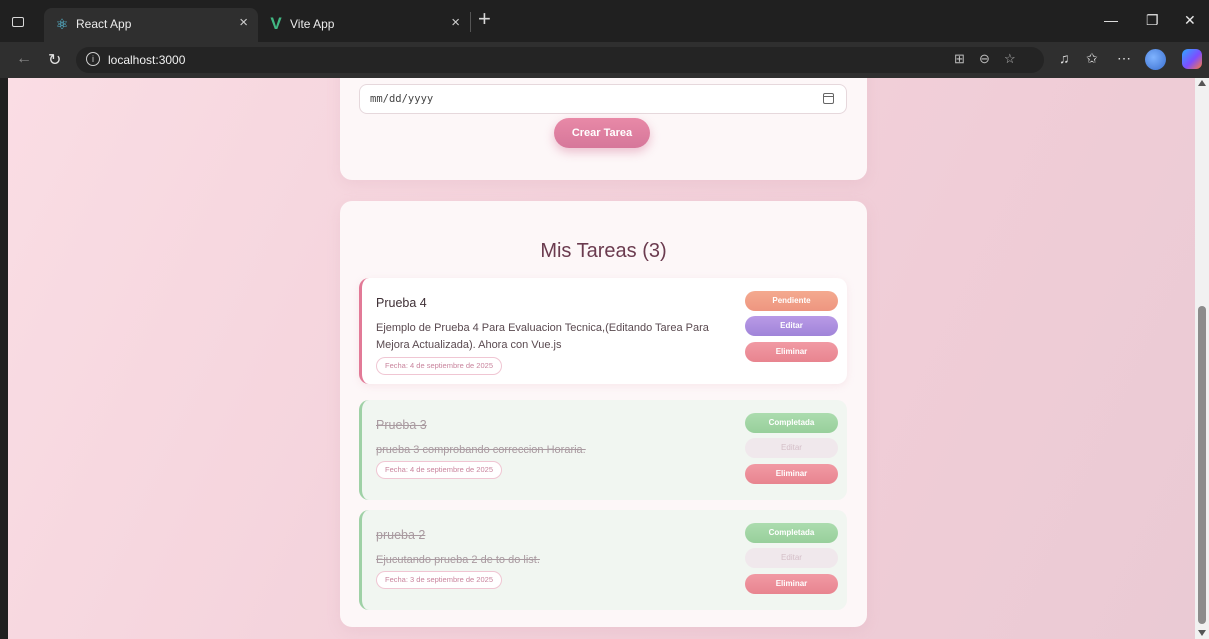 The image size is (1209, 639). I want to click on scroll-down-arrow-icon, so click(1202, 633).